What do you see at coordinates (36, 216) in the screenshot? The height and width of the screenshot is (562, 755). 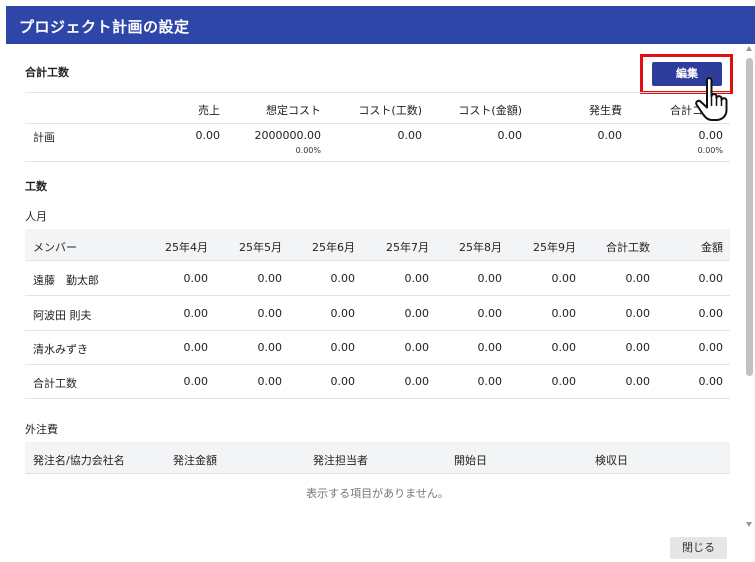 I see `person-month-title: 人月` at bounding box center [36, 216].